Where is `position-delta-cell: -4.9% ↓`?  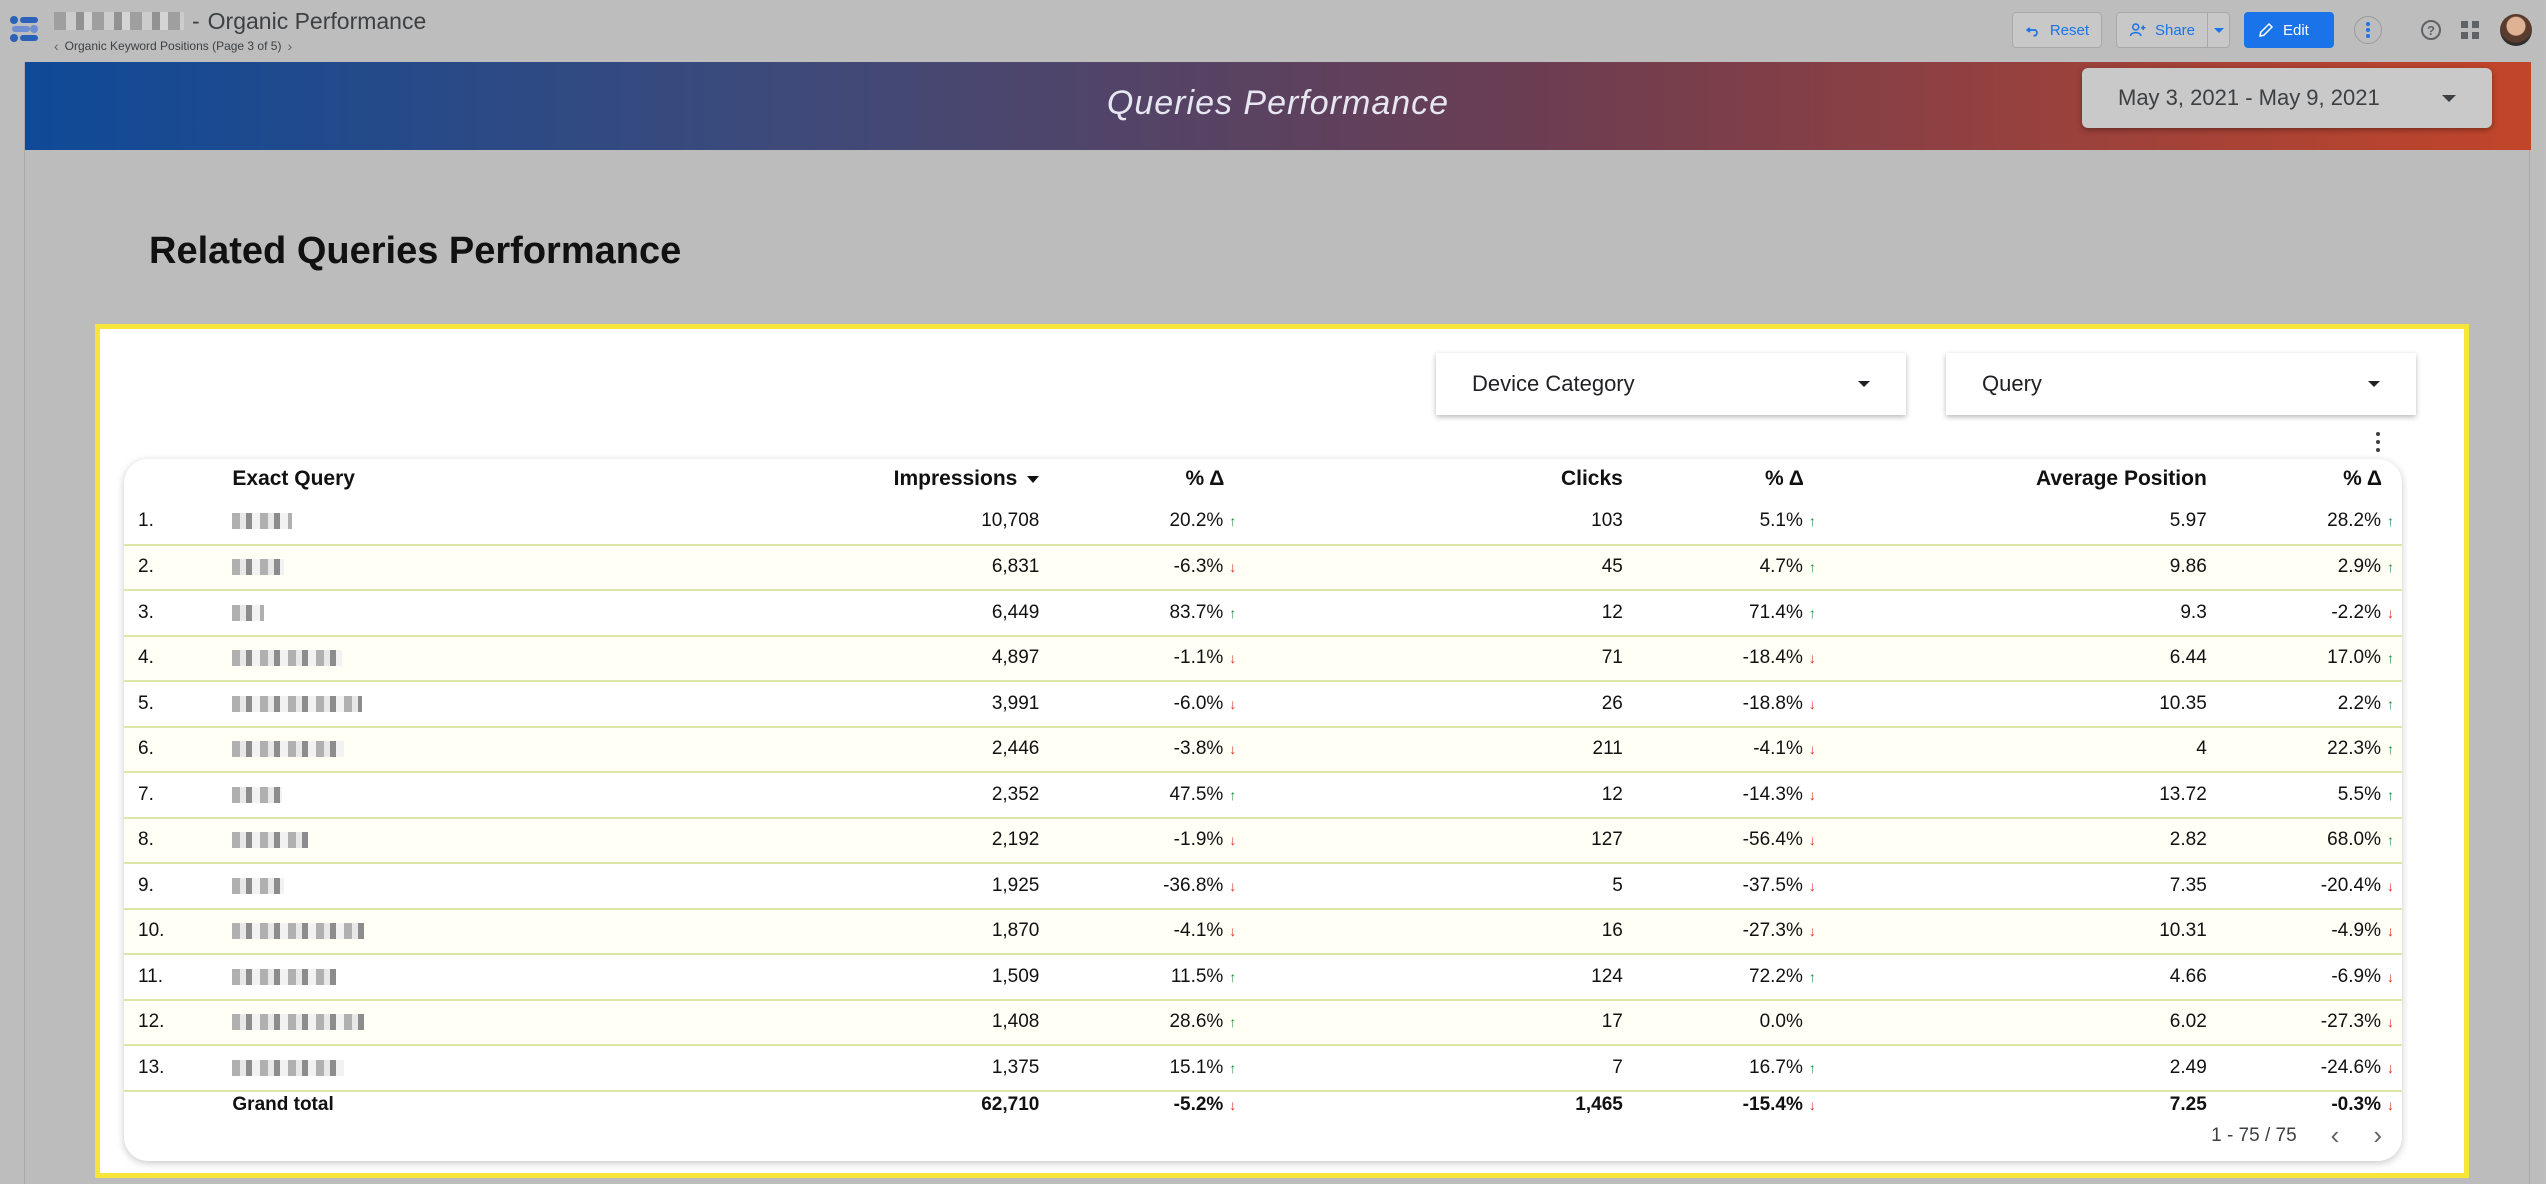
position-delta-cell: -4.9% ↓ is located at coordinates (2308, 931).